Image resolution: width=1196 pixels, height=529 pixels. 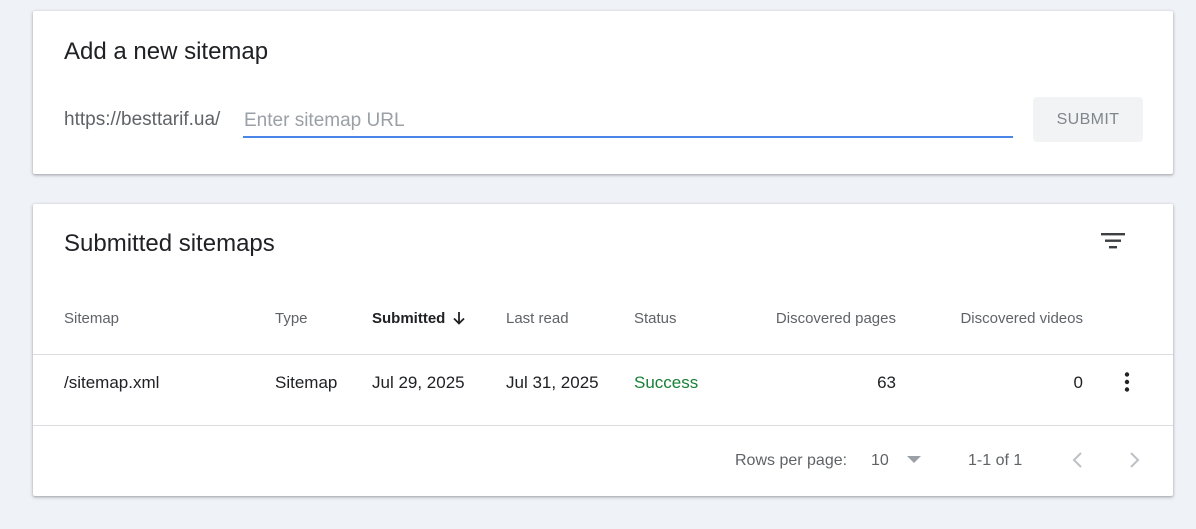 I want to click on add-sitemap-title: Add a new sitemap, so click(x=166, y=51).